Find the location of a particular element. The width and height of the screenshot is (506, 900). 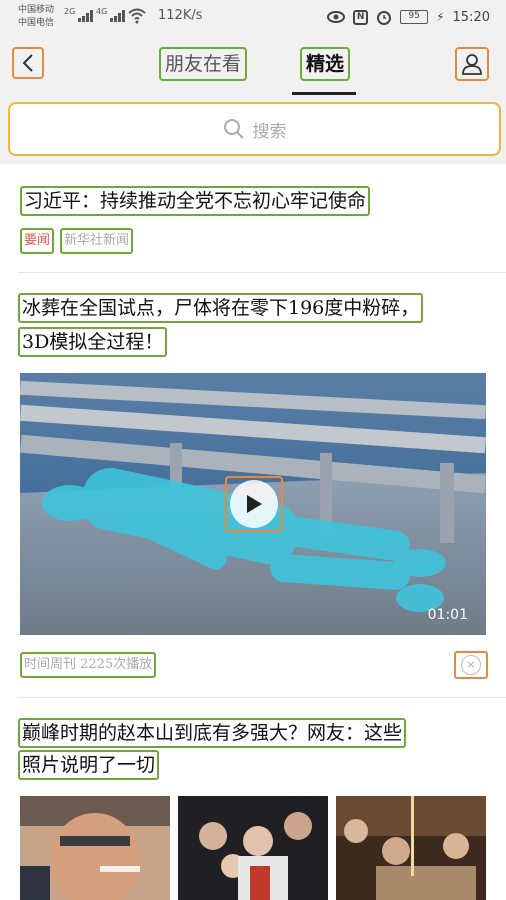

alarm-icon is located at coordinates (384, 18).